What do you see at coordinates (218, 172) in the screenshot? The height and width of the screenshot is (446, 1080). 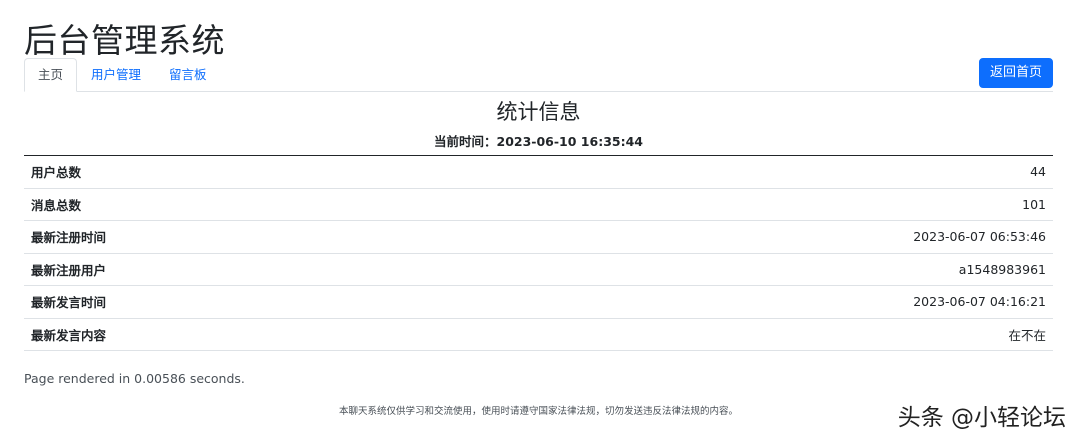 I see `row-label-total-users: 用户总数` at bounding box center [218, 172].